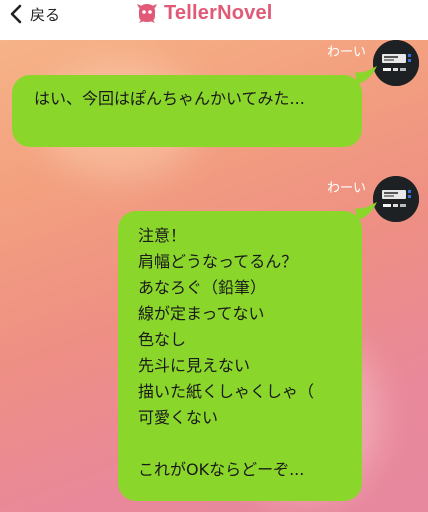 This screenshot has height=512, width=428. What do you see at coordinates (218, 12) in the screenshot?
I see `logo-text: TellerNovel` at bounding box center [218, 12].